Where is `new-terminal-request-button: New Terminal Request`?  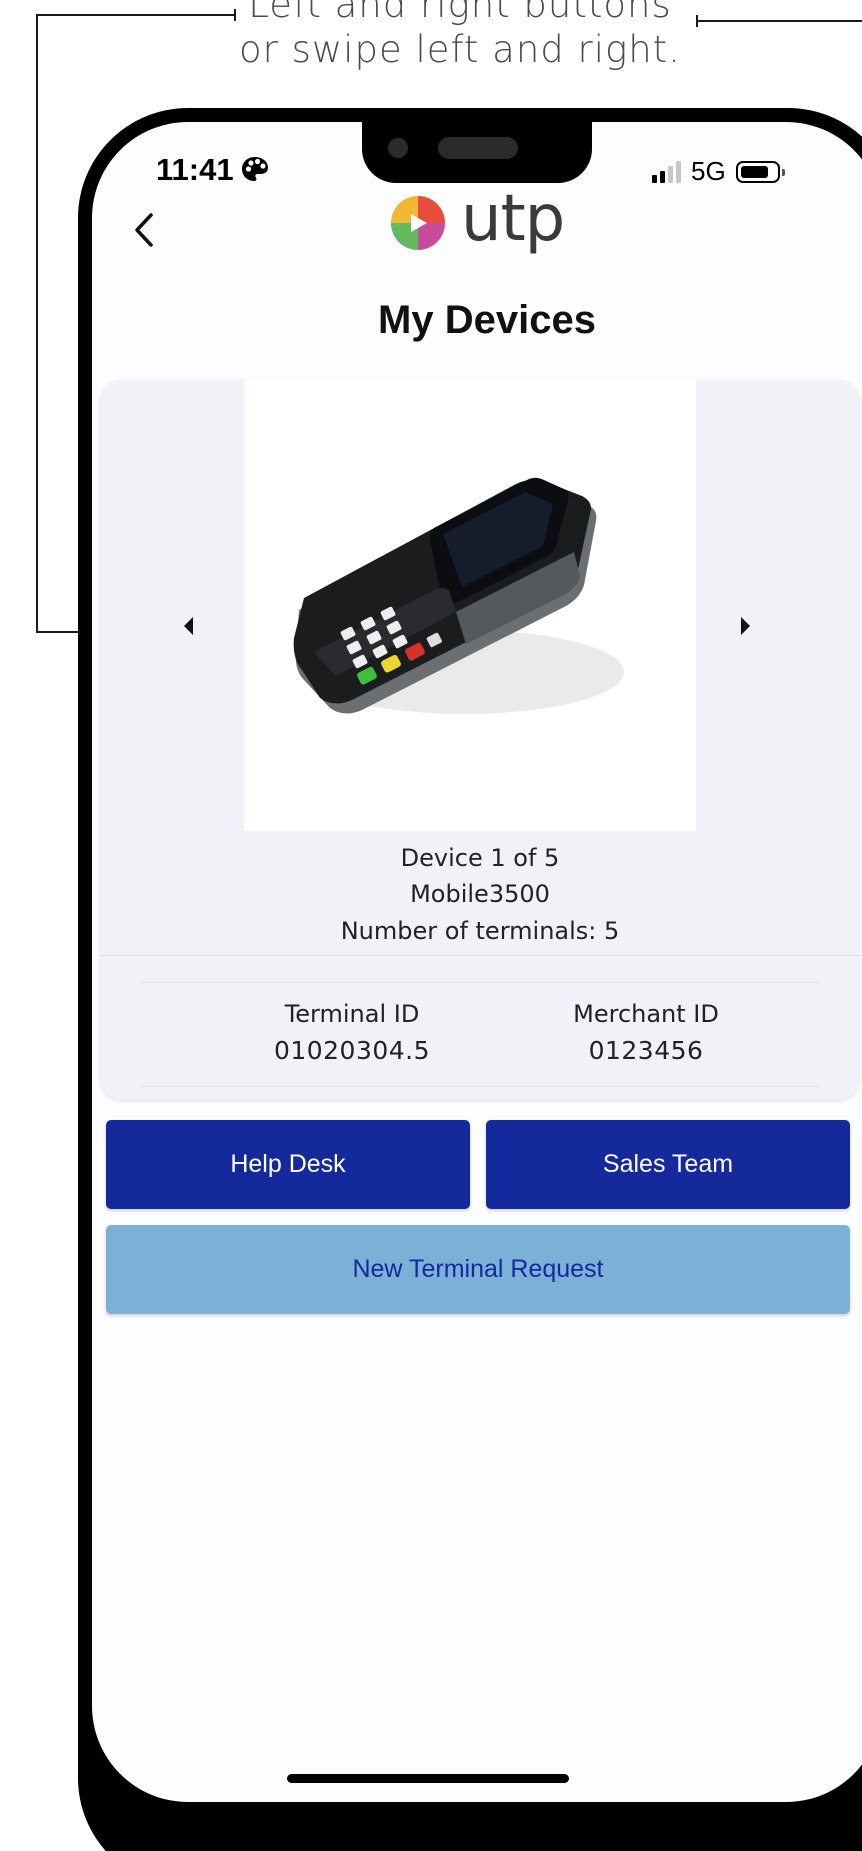 new-terminal-request-button: New Terminal Request is located at coordinates (478, 1269).